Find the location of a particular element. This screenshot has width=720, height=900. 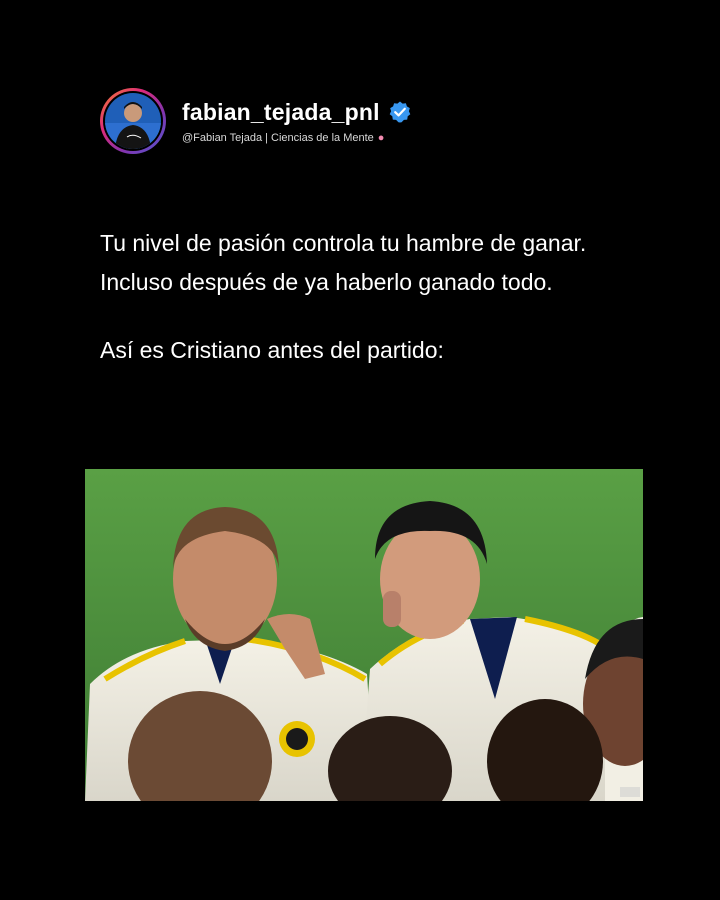

avatar is located at coordinates (133, 121).